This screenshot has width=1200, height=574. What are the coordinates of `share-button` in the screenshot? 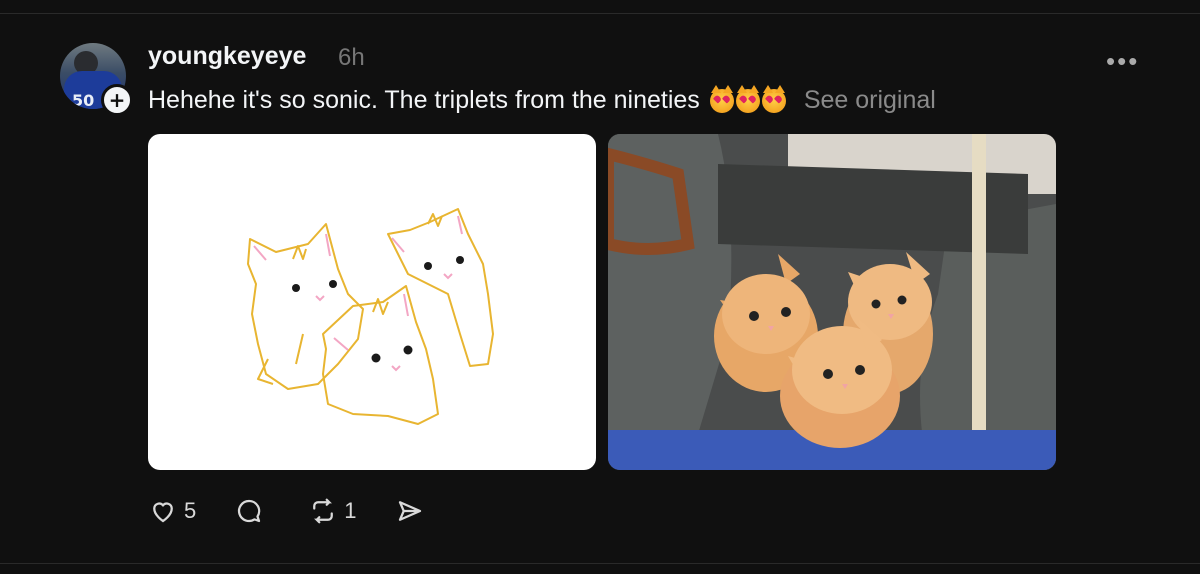 It's located at (413, 511).